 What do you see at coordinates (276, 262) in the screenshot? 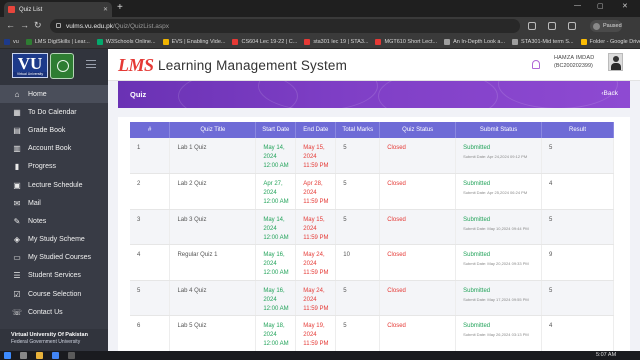
I see `start-date-cell: May 16, 2024 12:00 AM` at bounding box center [276, 262].